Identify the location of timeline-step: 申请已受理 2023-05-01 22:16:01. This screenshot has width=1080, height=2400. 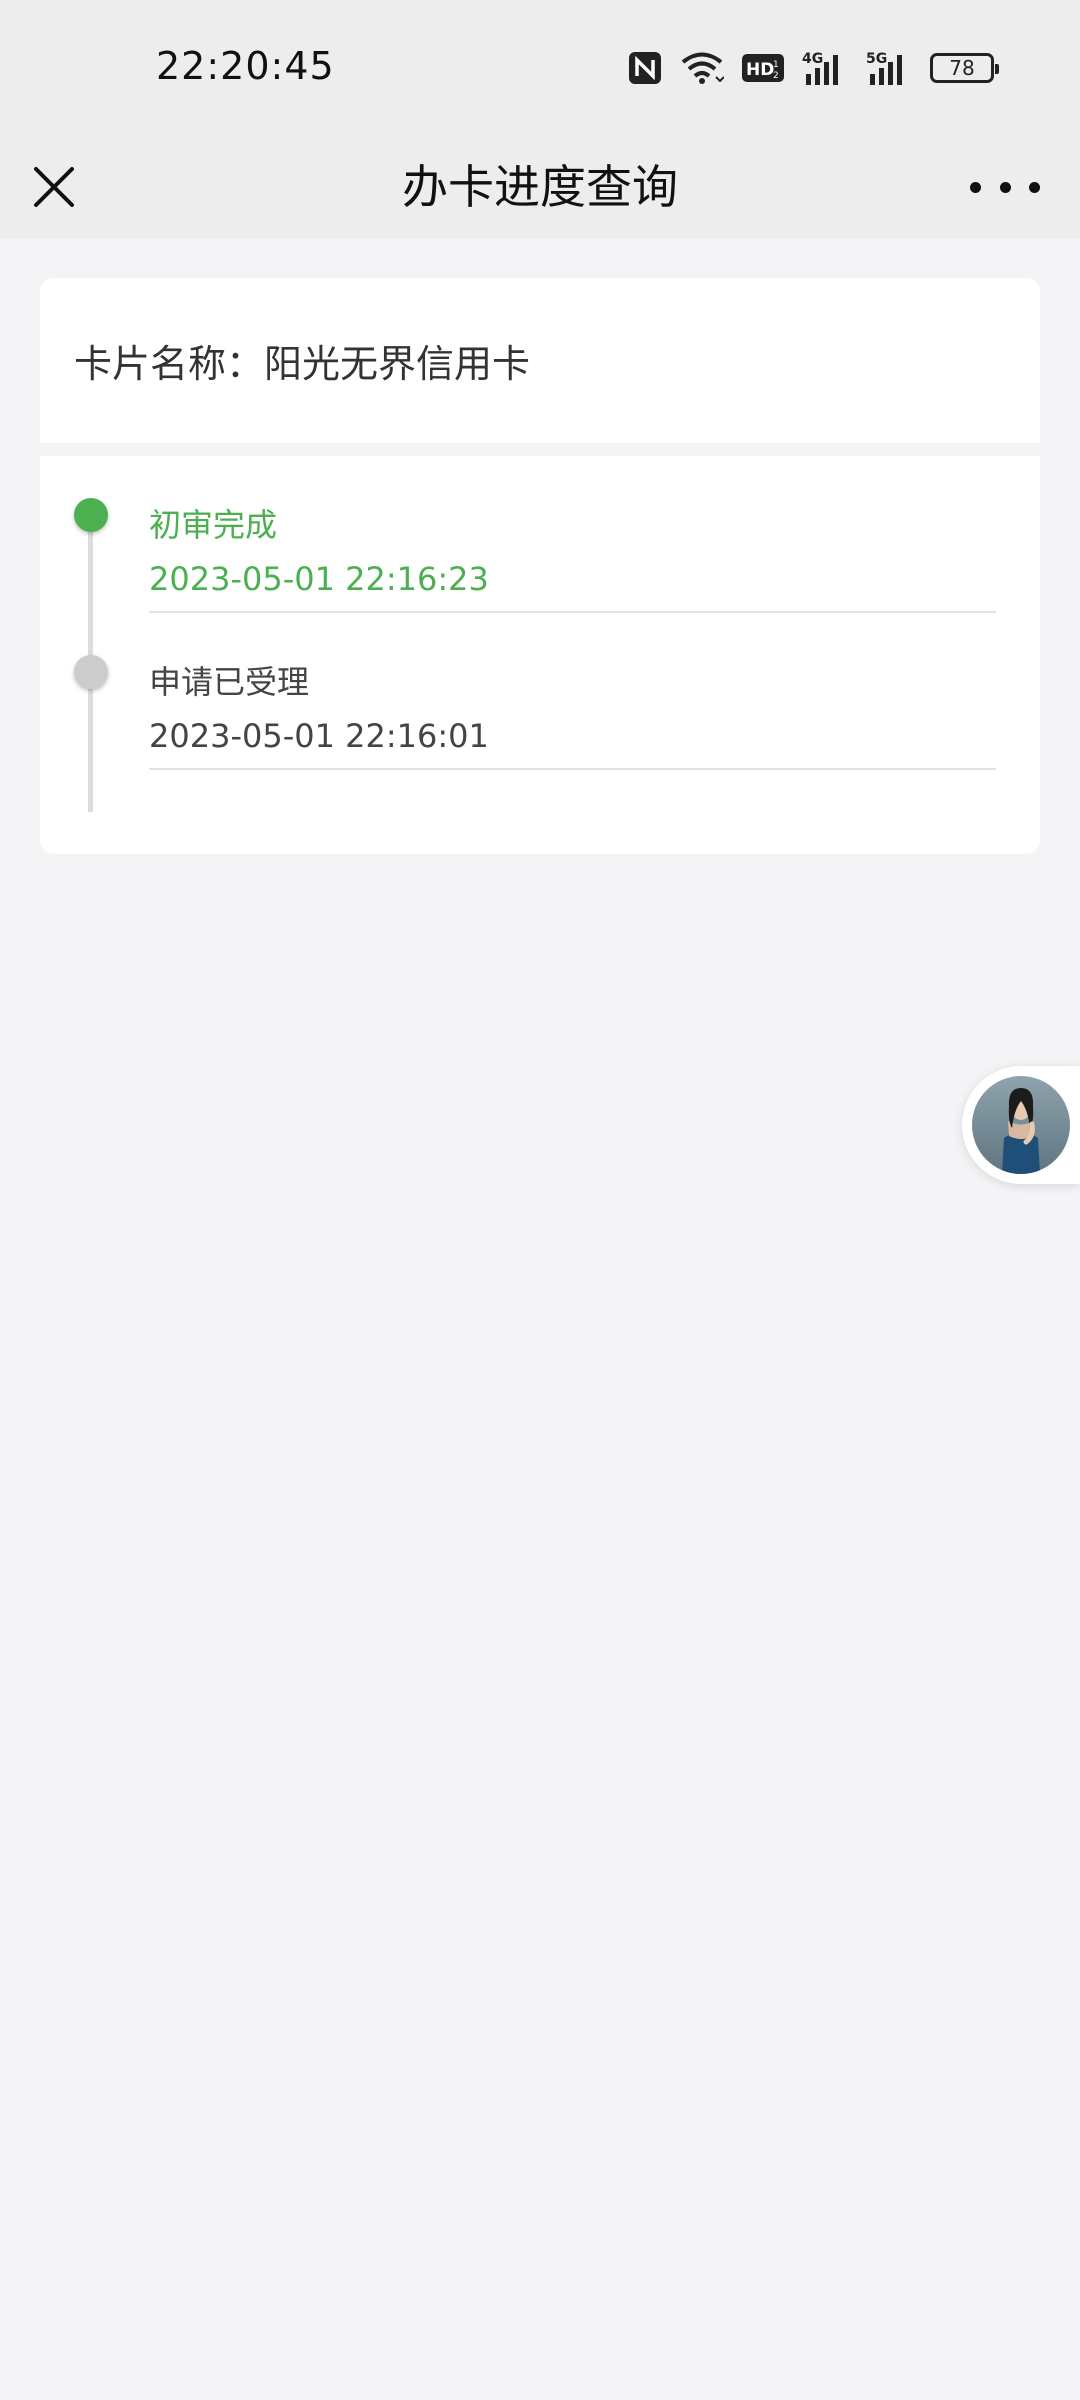
(540, 691).